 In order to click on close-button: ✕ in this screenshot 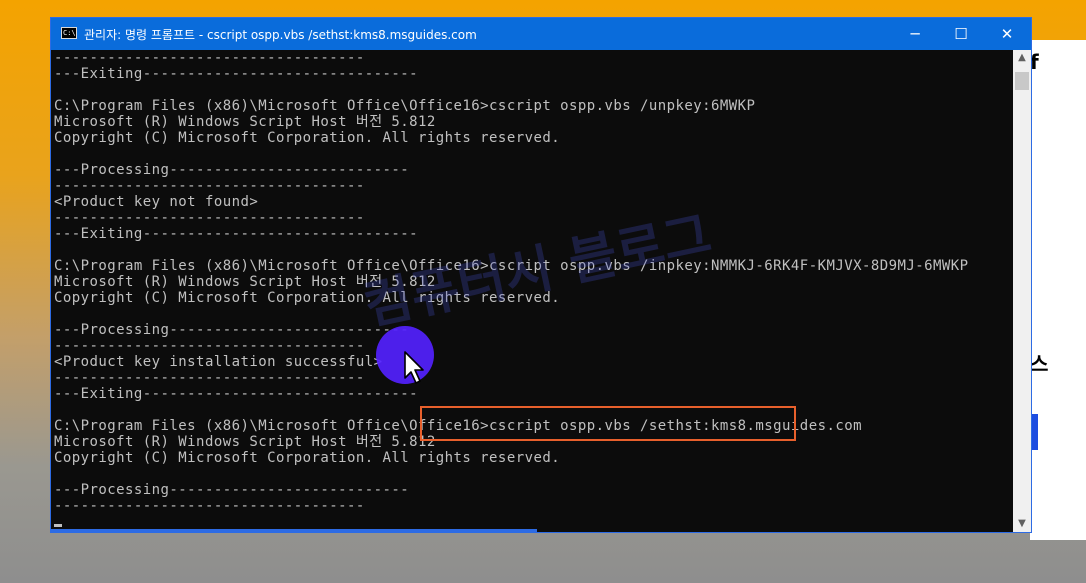, I will do `click(1007, 34)`.